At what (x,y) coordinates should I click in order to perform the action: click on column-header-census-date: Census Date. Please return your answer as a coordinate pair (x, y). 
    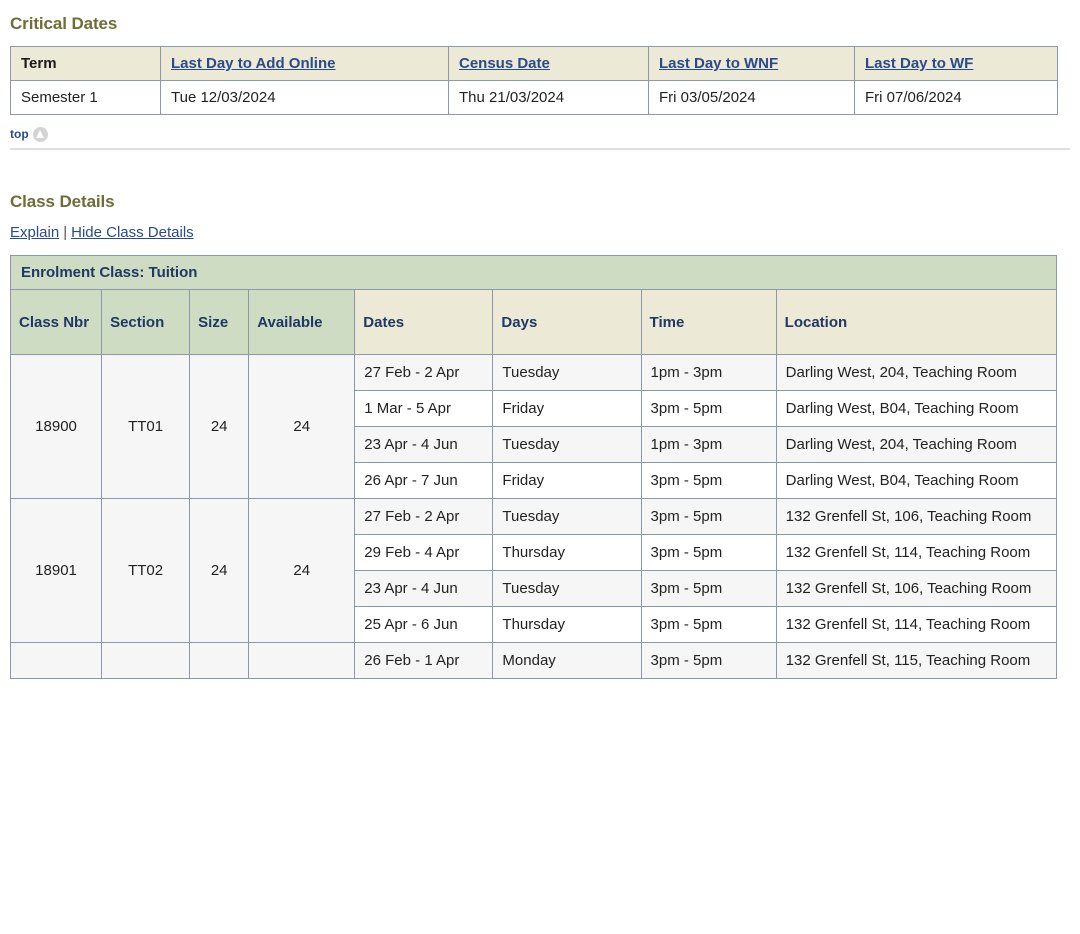
    Looking at the image, I should click on (548, 63).